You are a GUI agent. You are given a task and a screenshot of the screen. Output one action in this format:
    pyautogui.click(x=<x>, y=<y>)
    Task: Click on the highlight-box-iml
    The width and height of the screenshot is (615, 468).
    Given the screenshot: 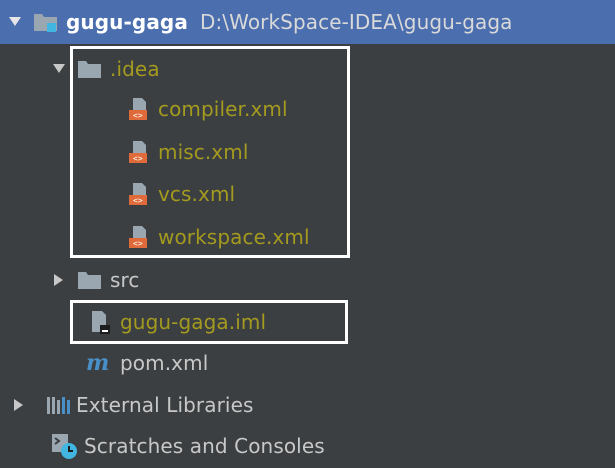 What is the action you would take?
    pyautogui.click(x=209, y=322)
    